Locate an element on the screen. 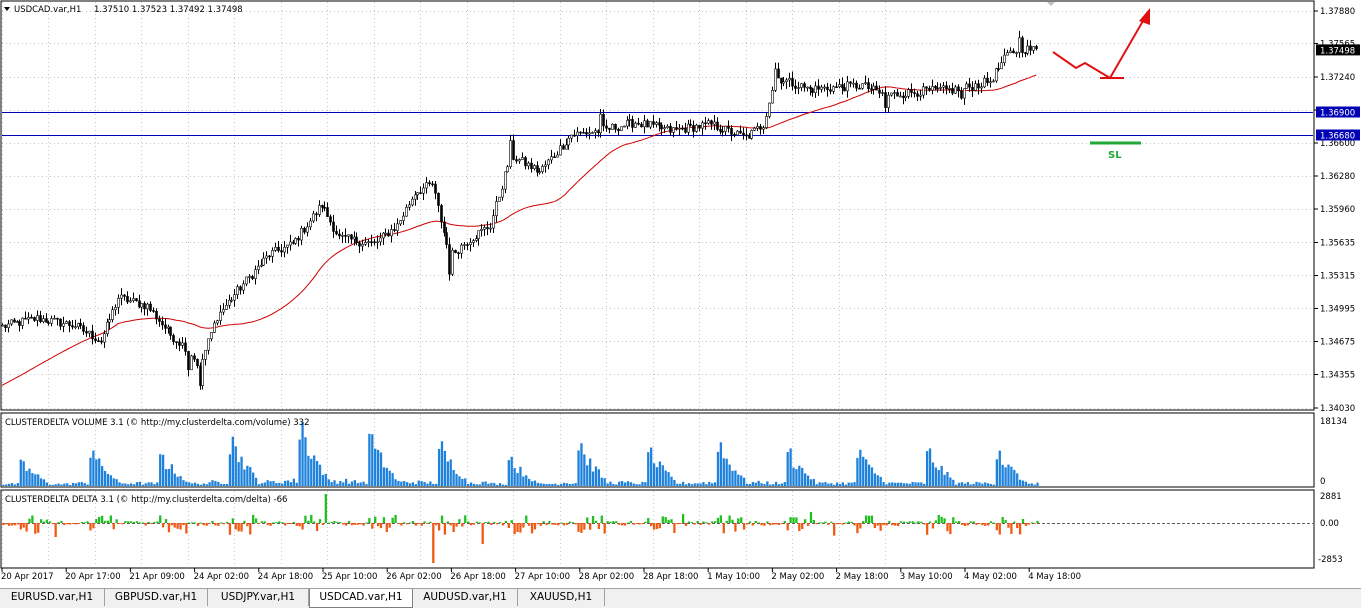 The width and height of the screenshot is (1361, 608). tab-xauusd: XAUUSD,H1 is located at coordinates (561, 597).